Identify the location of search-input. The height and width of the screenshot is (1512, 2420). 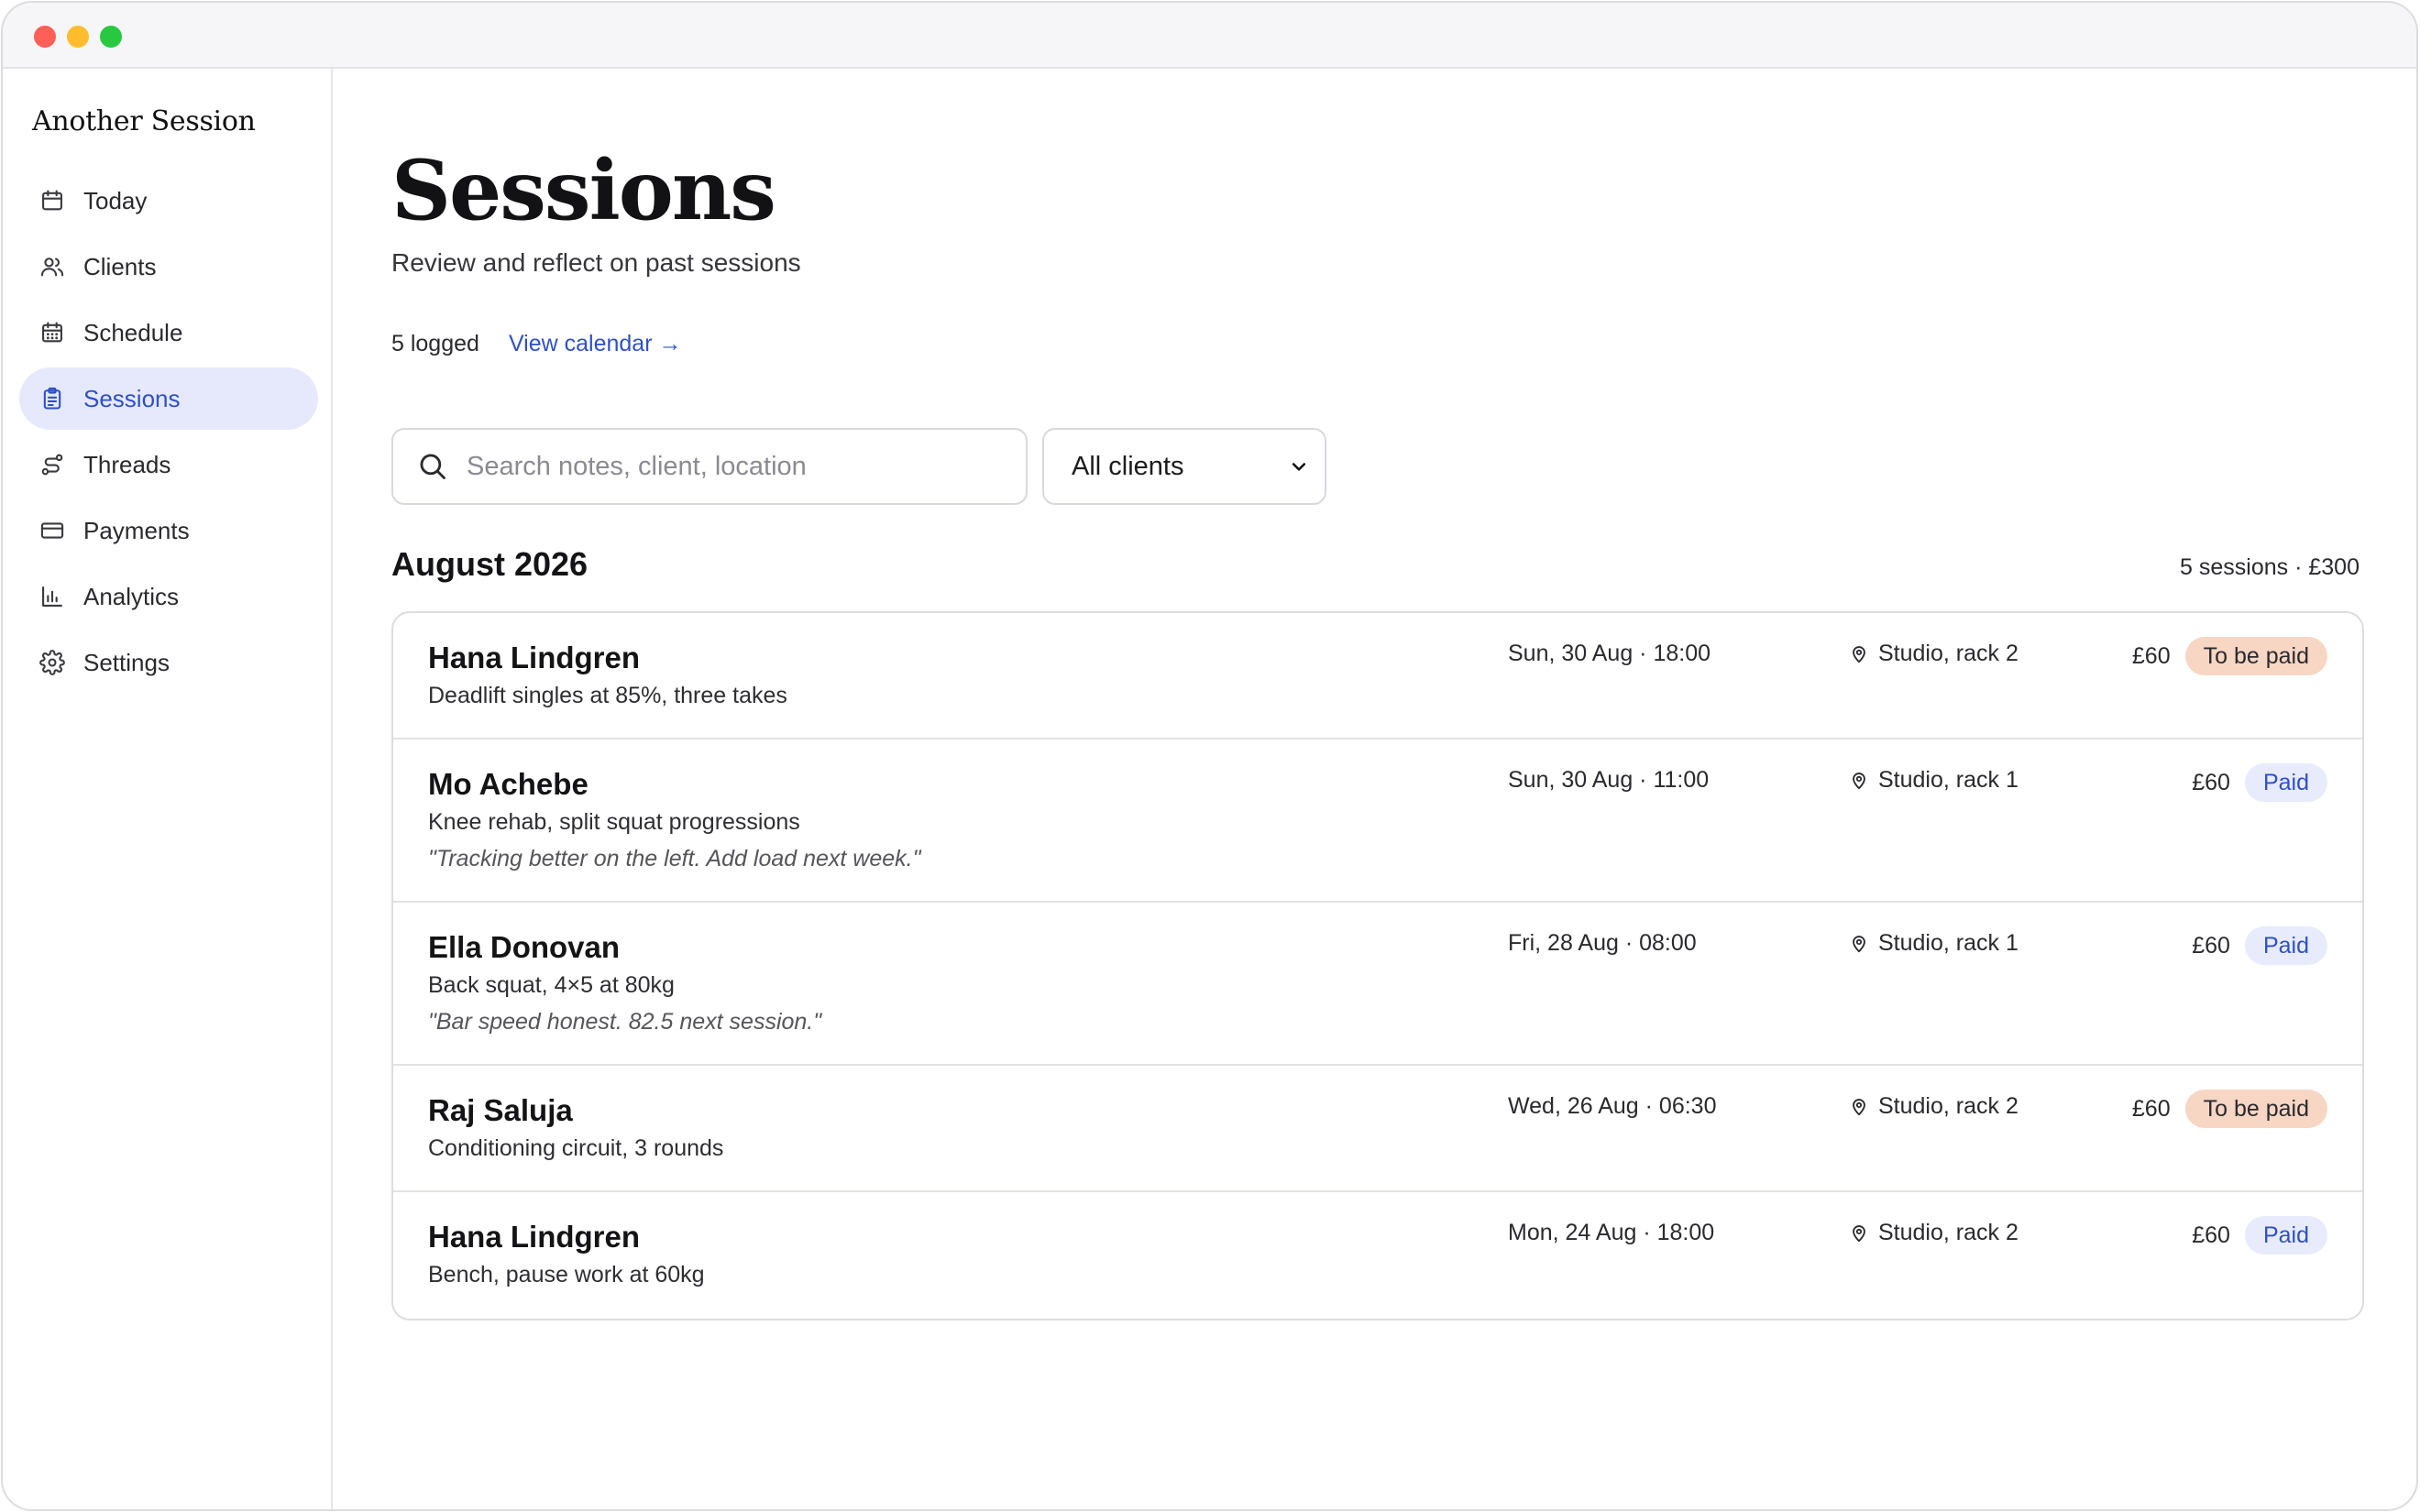
(723, 466).